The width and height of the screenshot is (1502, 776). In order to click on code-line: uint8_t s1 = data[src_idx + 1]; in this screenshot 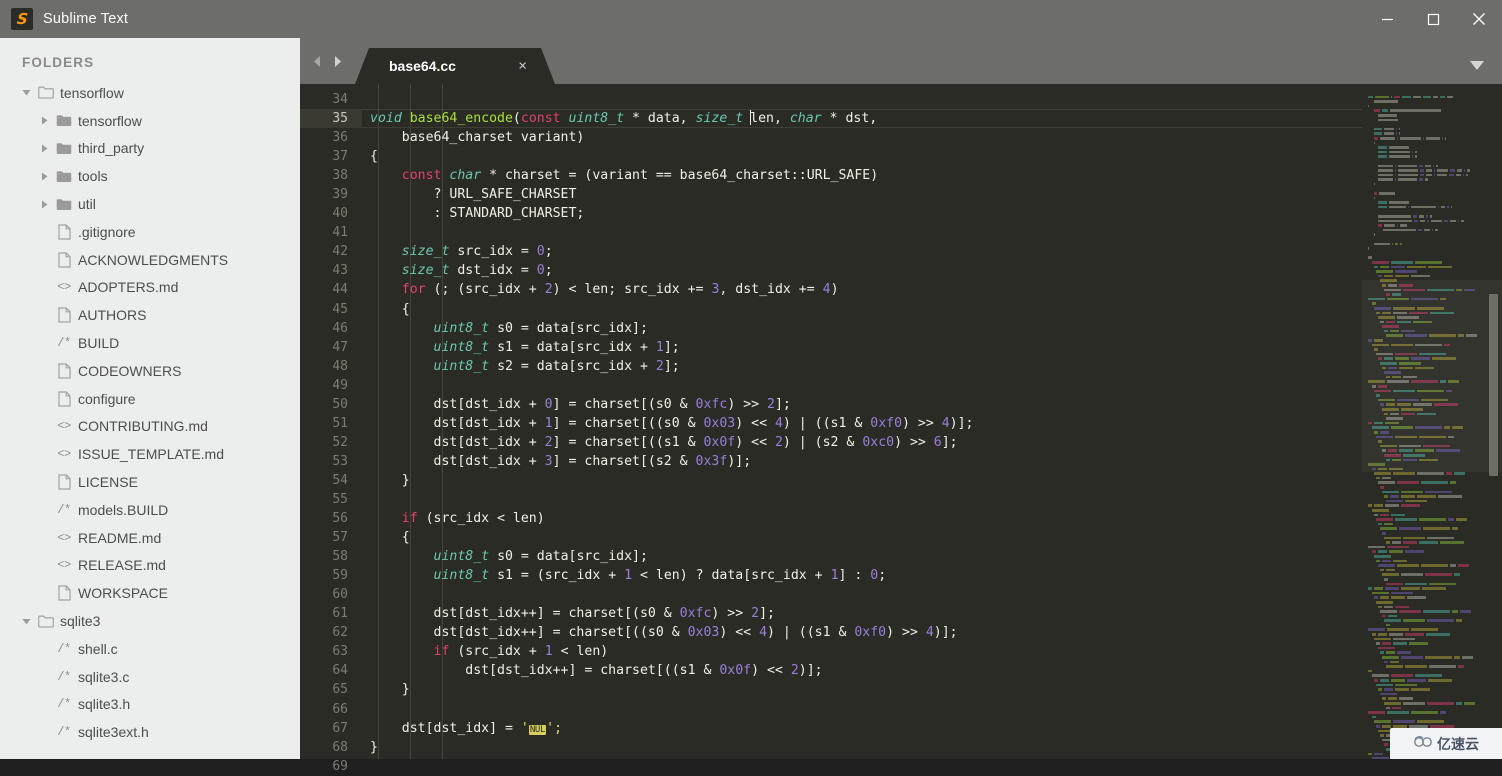, I will do `click(862, 347)`.